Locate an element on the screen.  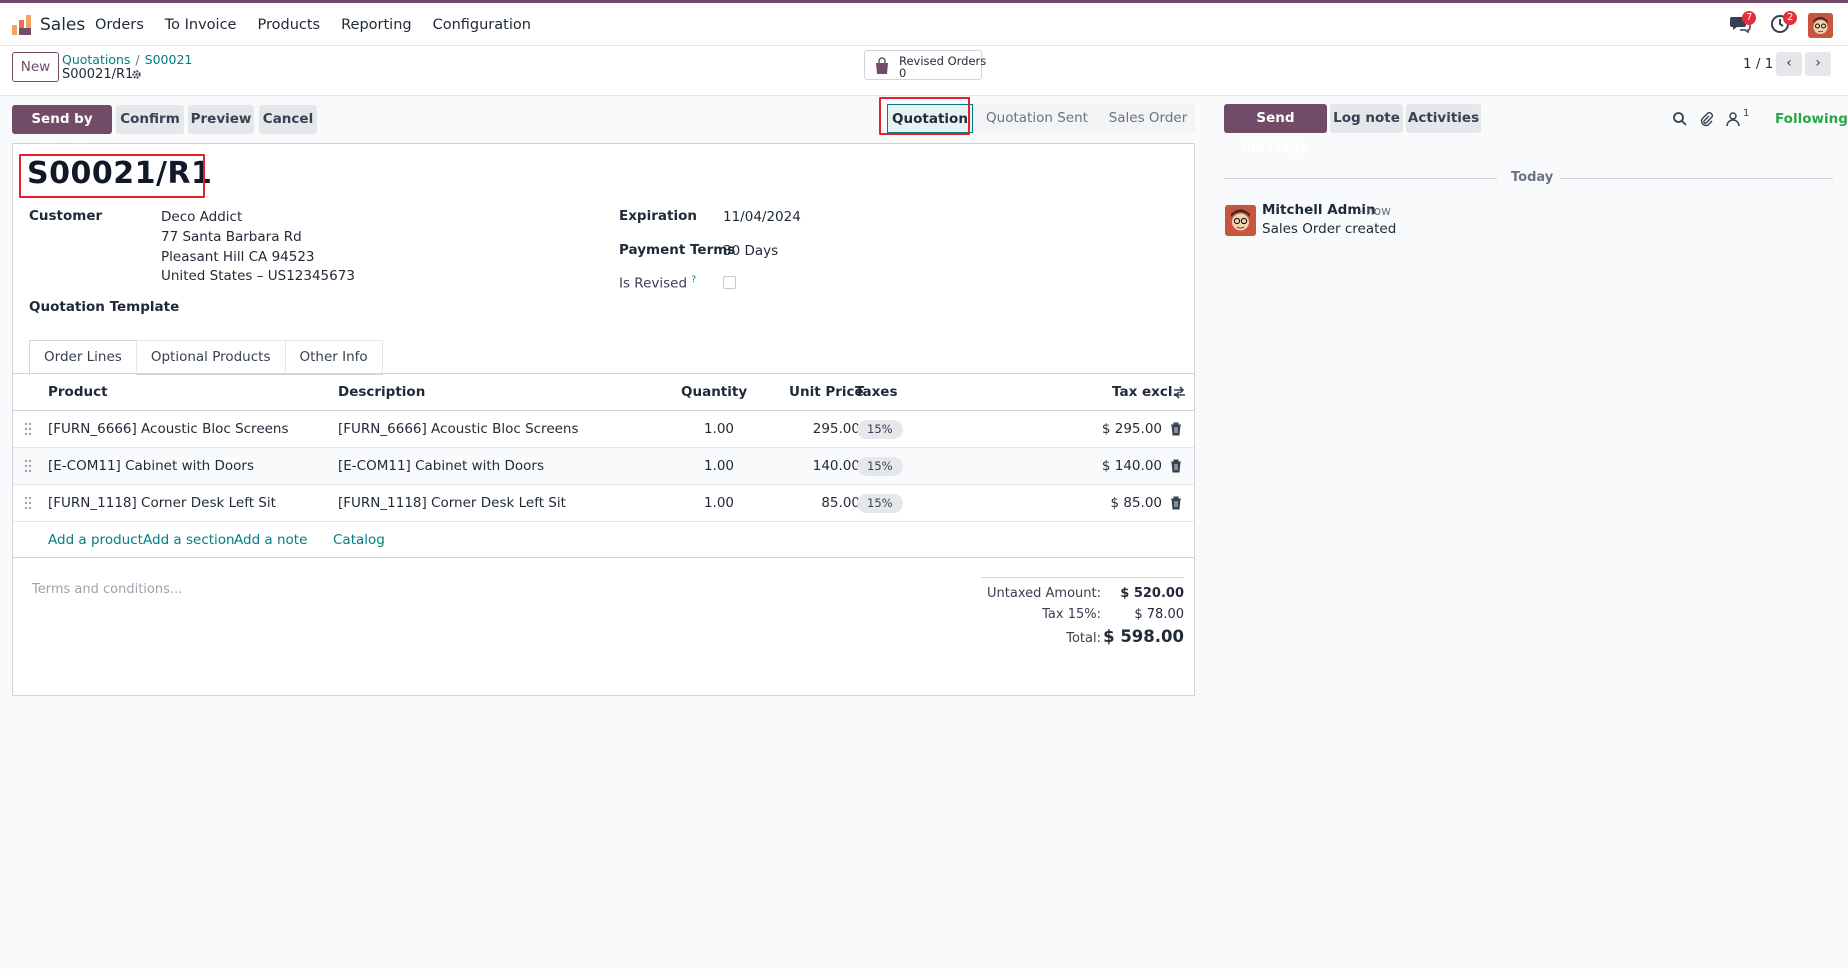
cell-description: [FURN_1118] Corner Desk Left Sit is located at coordinates (452, 503).